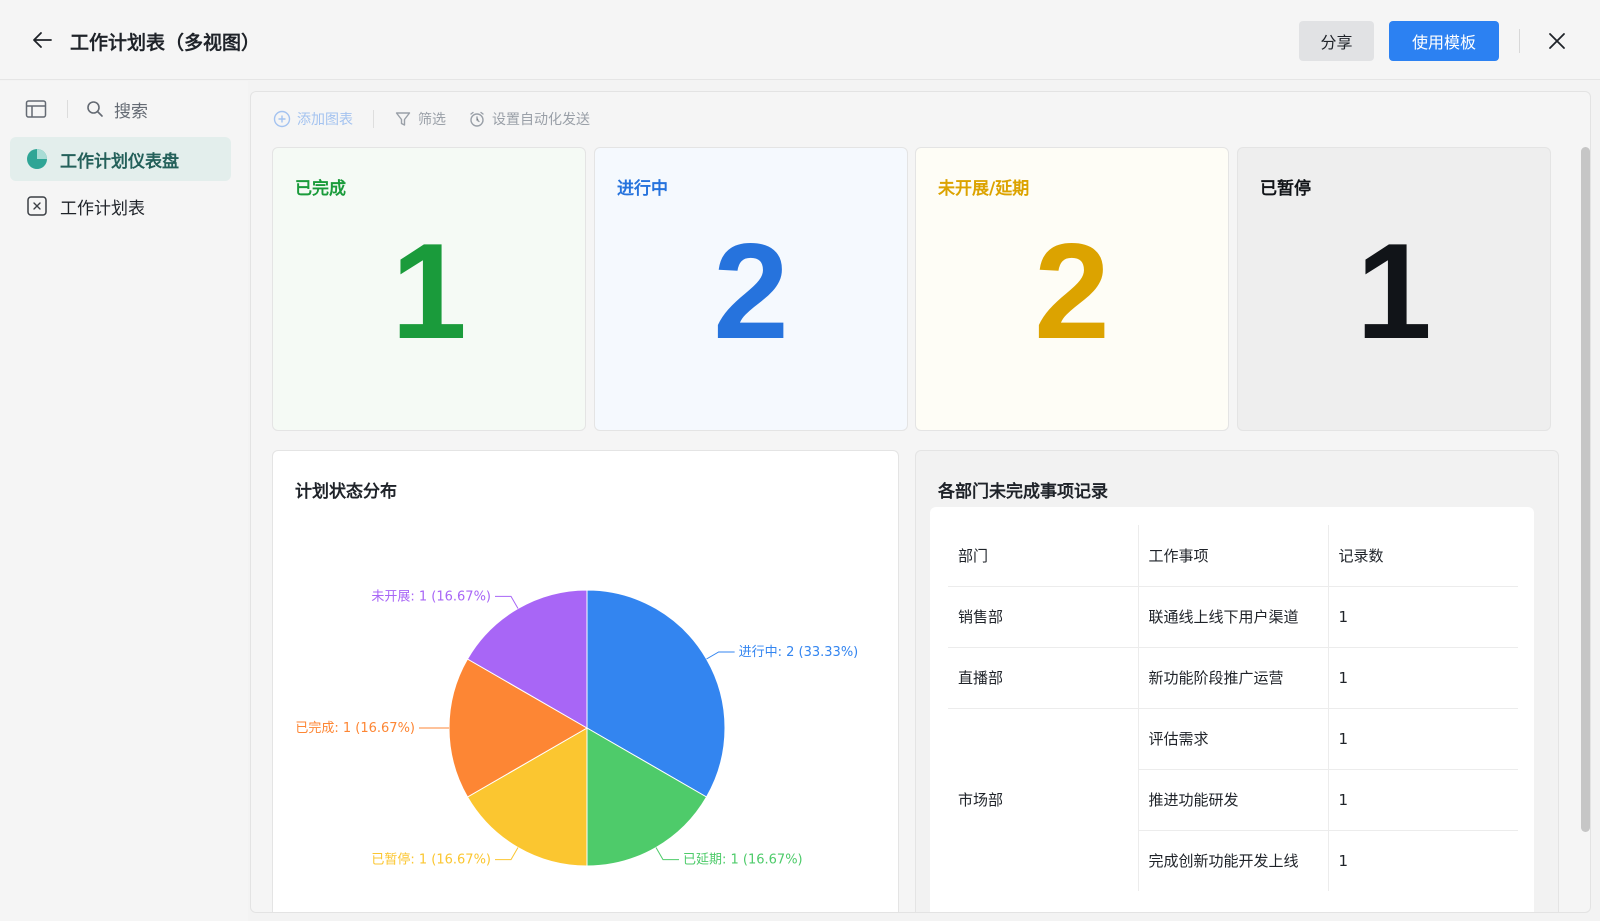 This screenshot has width=1600, height=921. I want to click on pie-chart-icon, so click(37, 159).